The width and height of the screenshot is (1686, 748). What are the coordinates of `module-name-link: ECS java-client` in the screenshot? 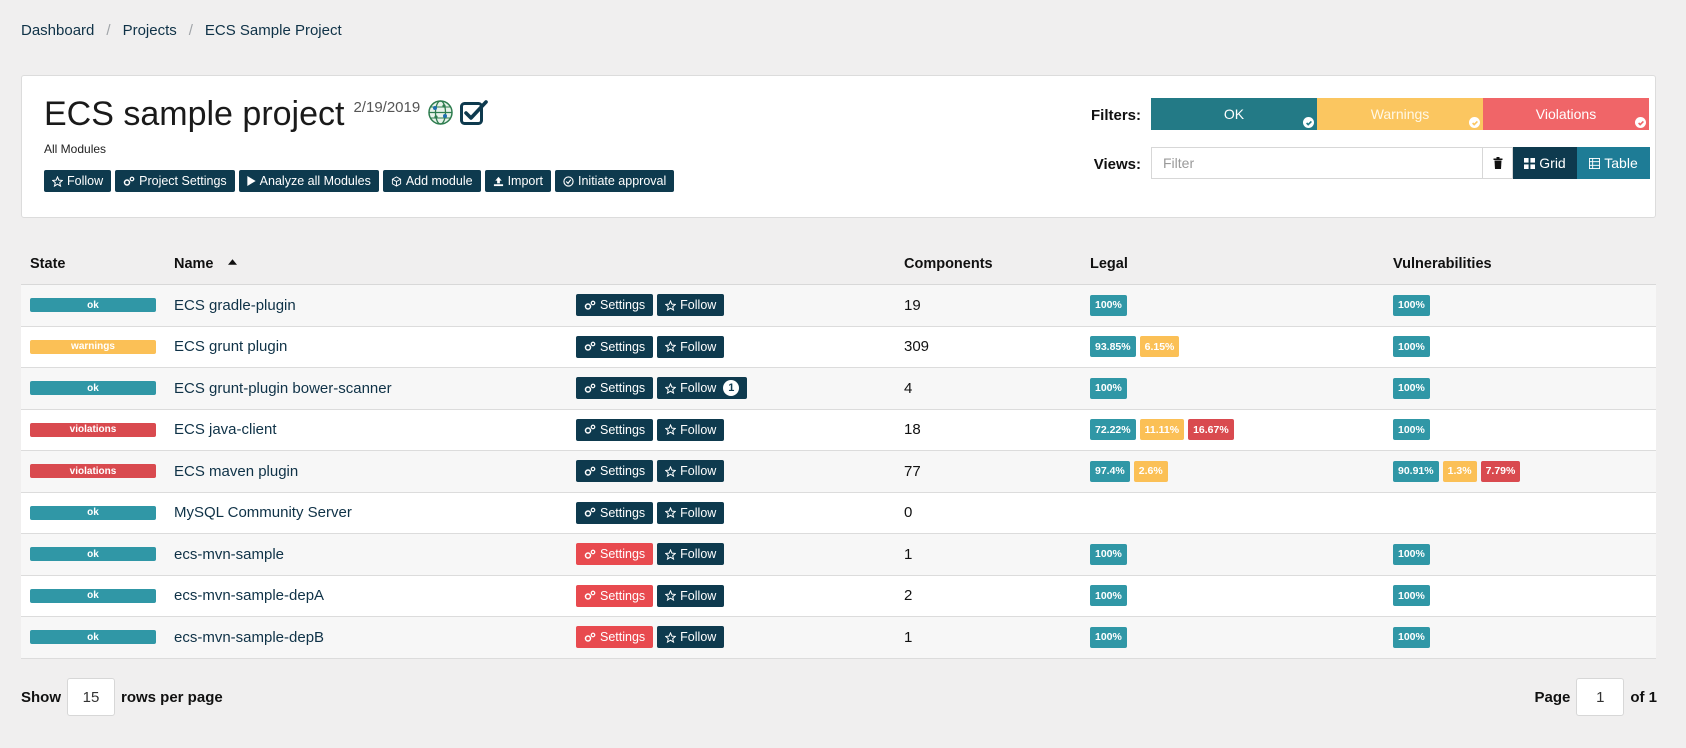 It's located at (225, 429).